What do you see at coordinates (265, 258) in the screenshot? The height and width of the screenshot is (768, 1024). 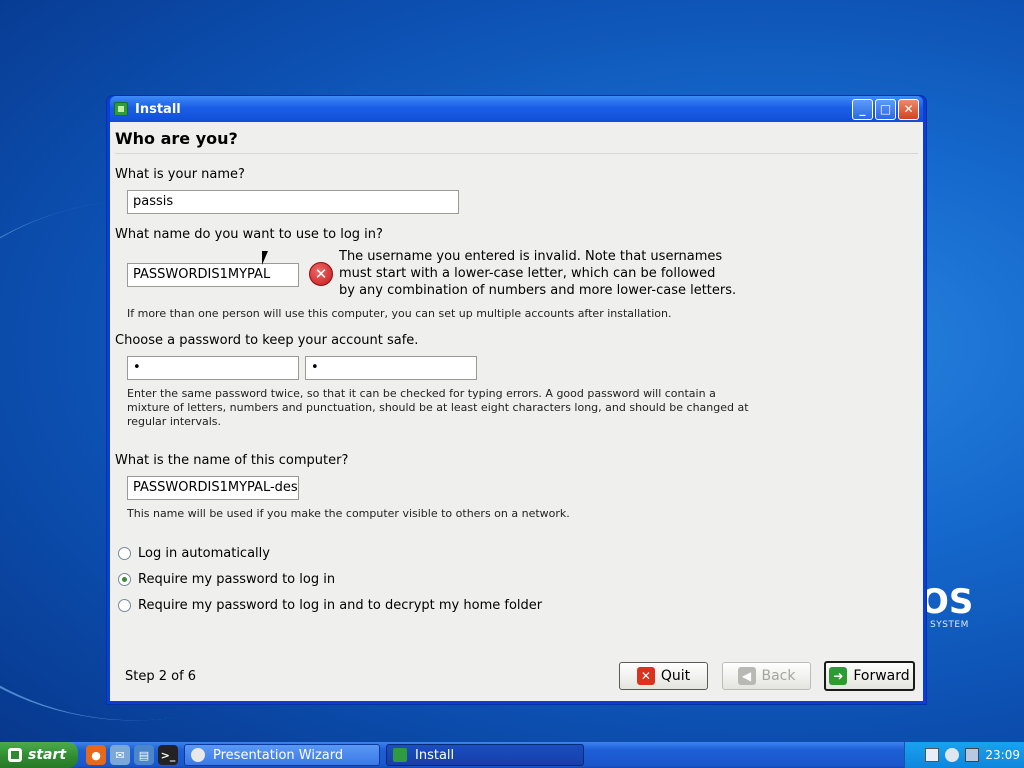 I see `mouse-cursor-icon` at bounding box center [265, 258].